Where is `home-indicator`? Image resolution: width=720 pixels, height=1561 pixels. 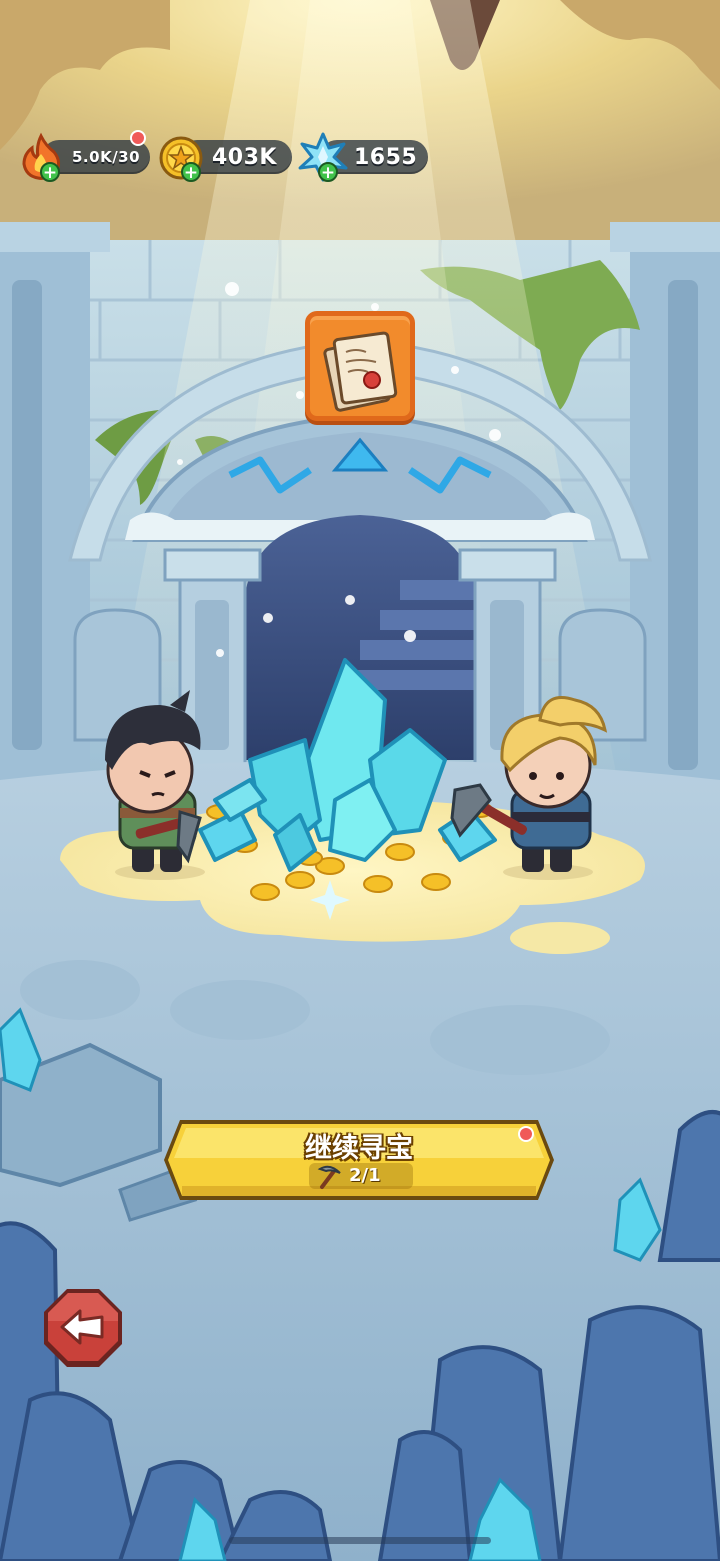
home-indicator is located at coordinates (360, 1540).